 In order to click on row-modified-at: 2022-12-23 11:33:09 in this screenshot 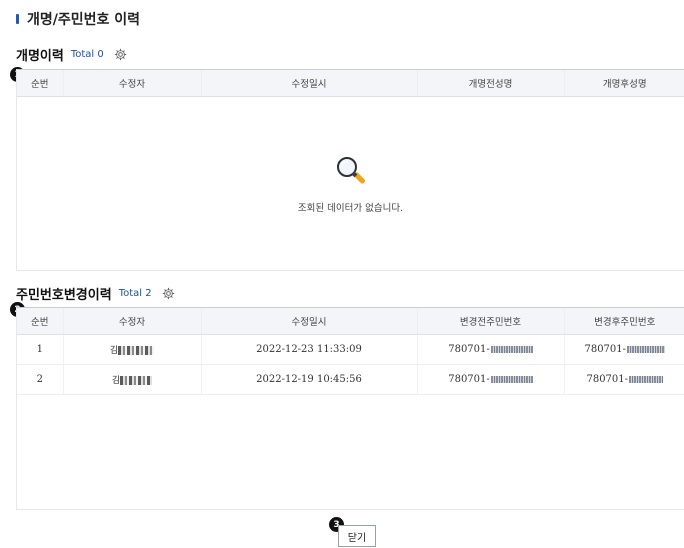, I will do `click(308, 349)`.